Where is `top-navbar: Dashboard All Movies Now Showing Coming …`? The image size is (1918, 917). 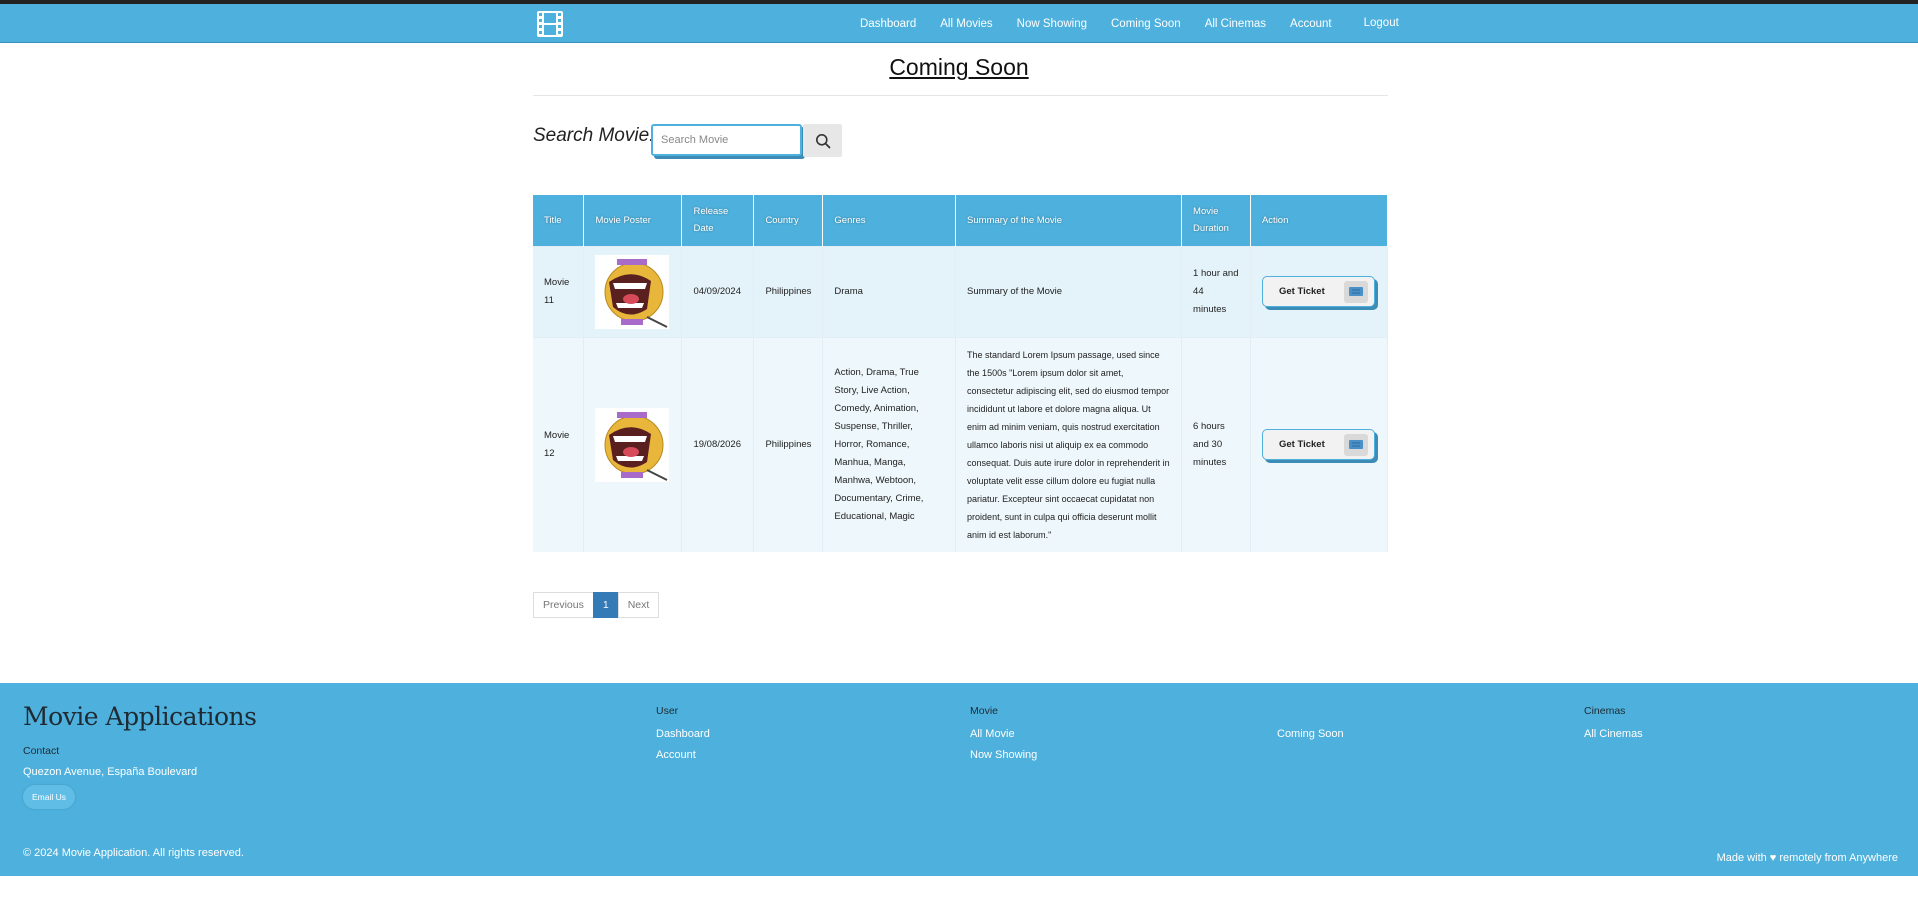 top-navbar: Dashboard All Movies Now Showing Coming … is located at coordinates (959, 21).